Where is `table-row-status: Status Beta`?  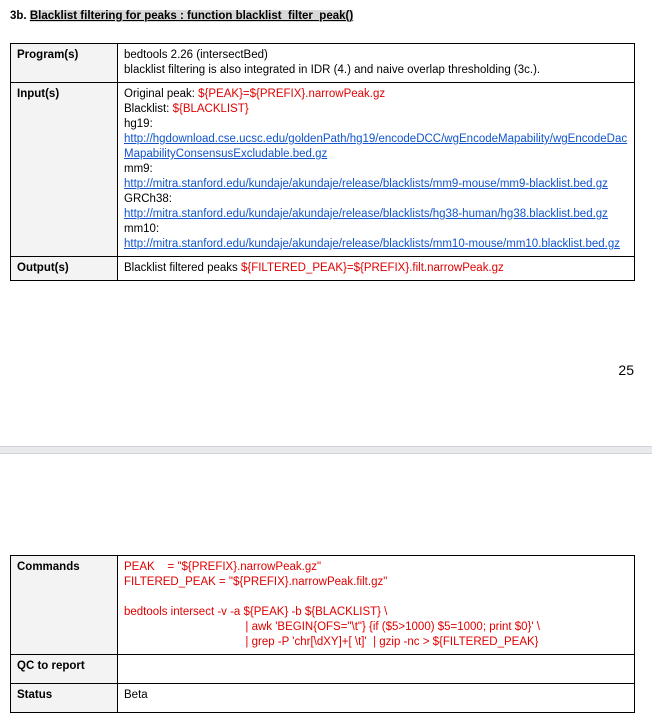
table-row-status: Status Beta is located at coordinates (322, 698).